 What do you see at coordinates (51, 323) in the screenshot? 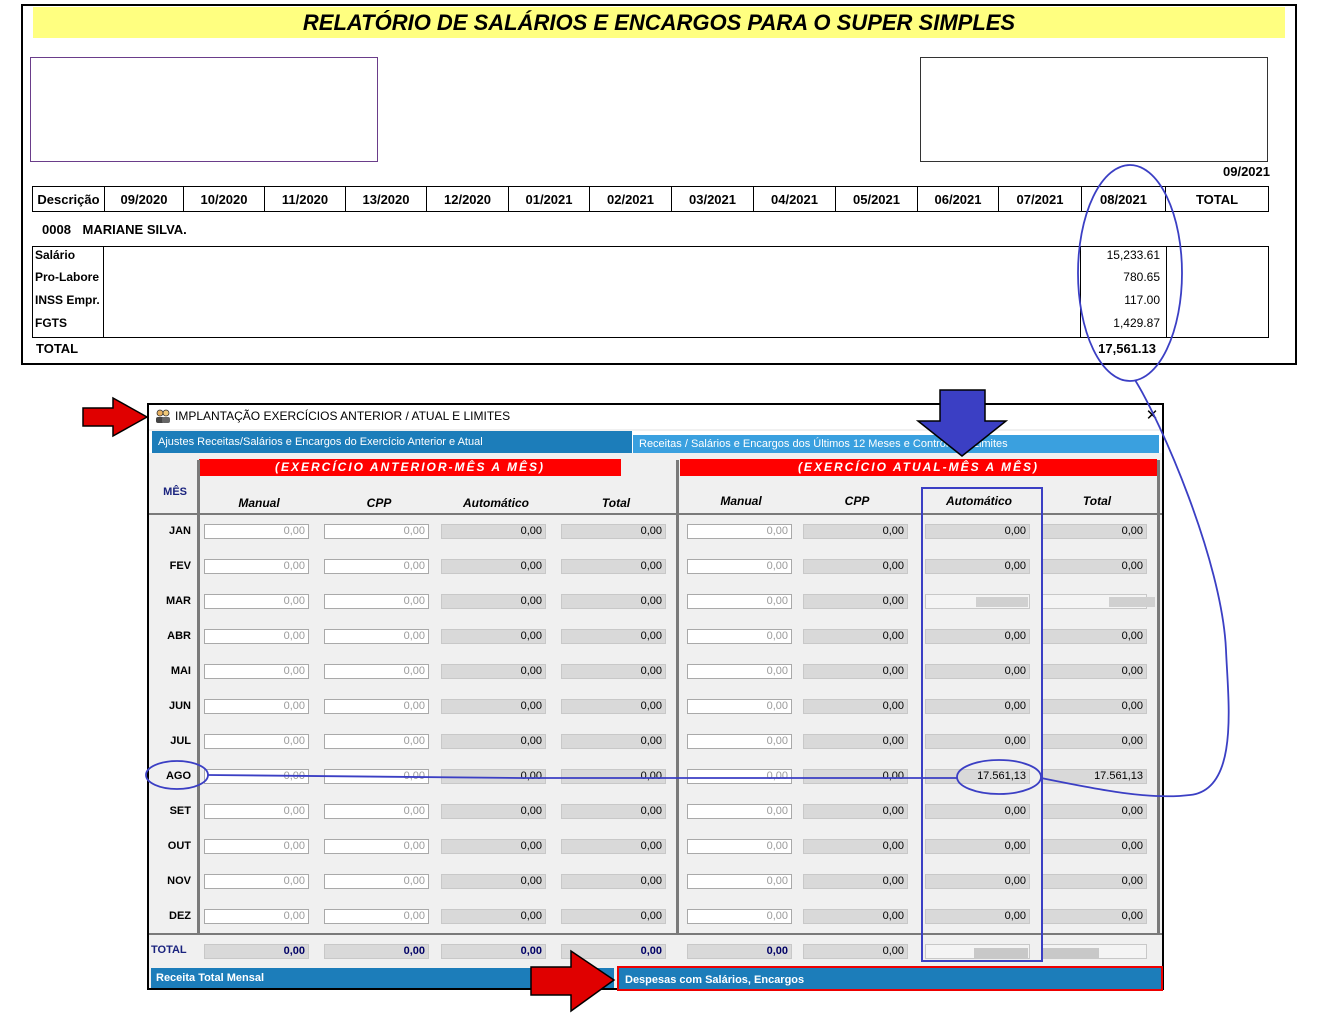
I see `row-label-fgts: FGTS` at bounding box center [51, 323].